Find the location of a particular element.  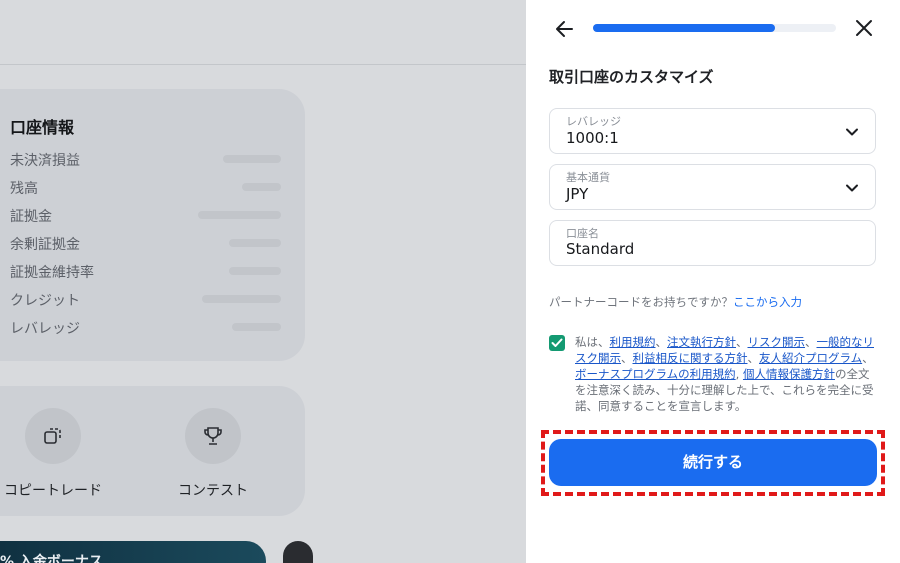

step-progress-fill is located at coordinates (684, 28).